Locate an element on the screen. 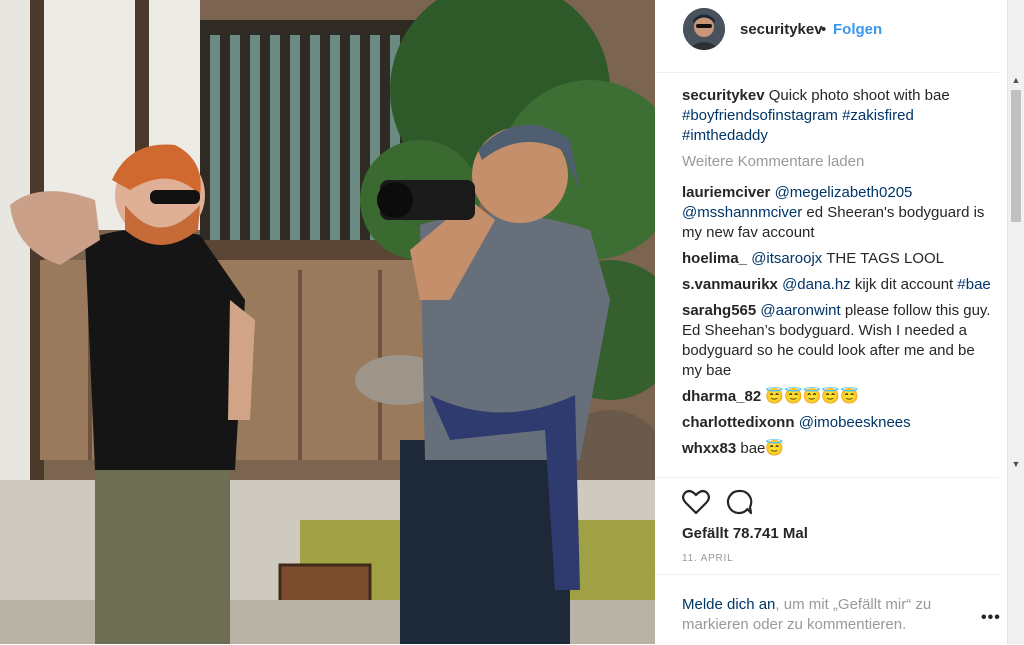  mention-link: @aaronwint is located at coordinates (800, 310).